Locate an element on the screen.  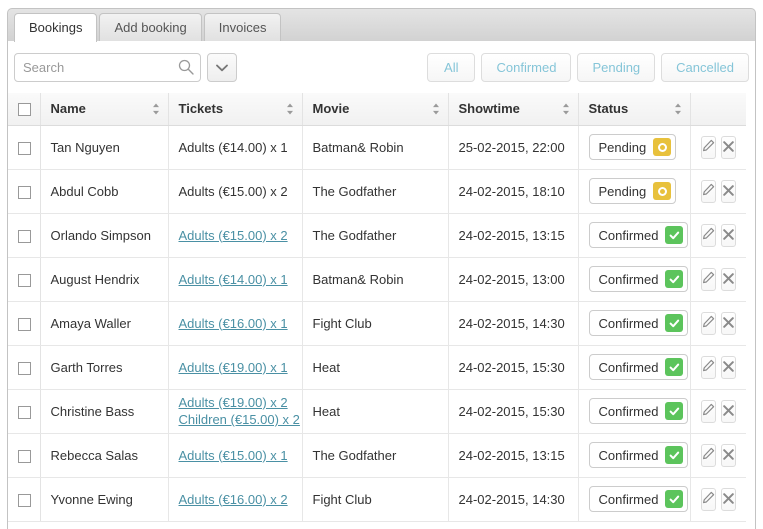
ticket-link: Children (€15.00) x 2 is located at coordinates (239, 419).